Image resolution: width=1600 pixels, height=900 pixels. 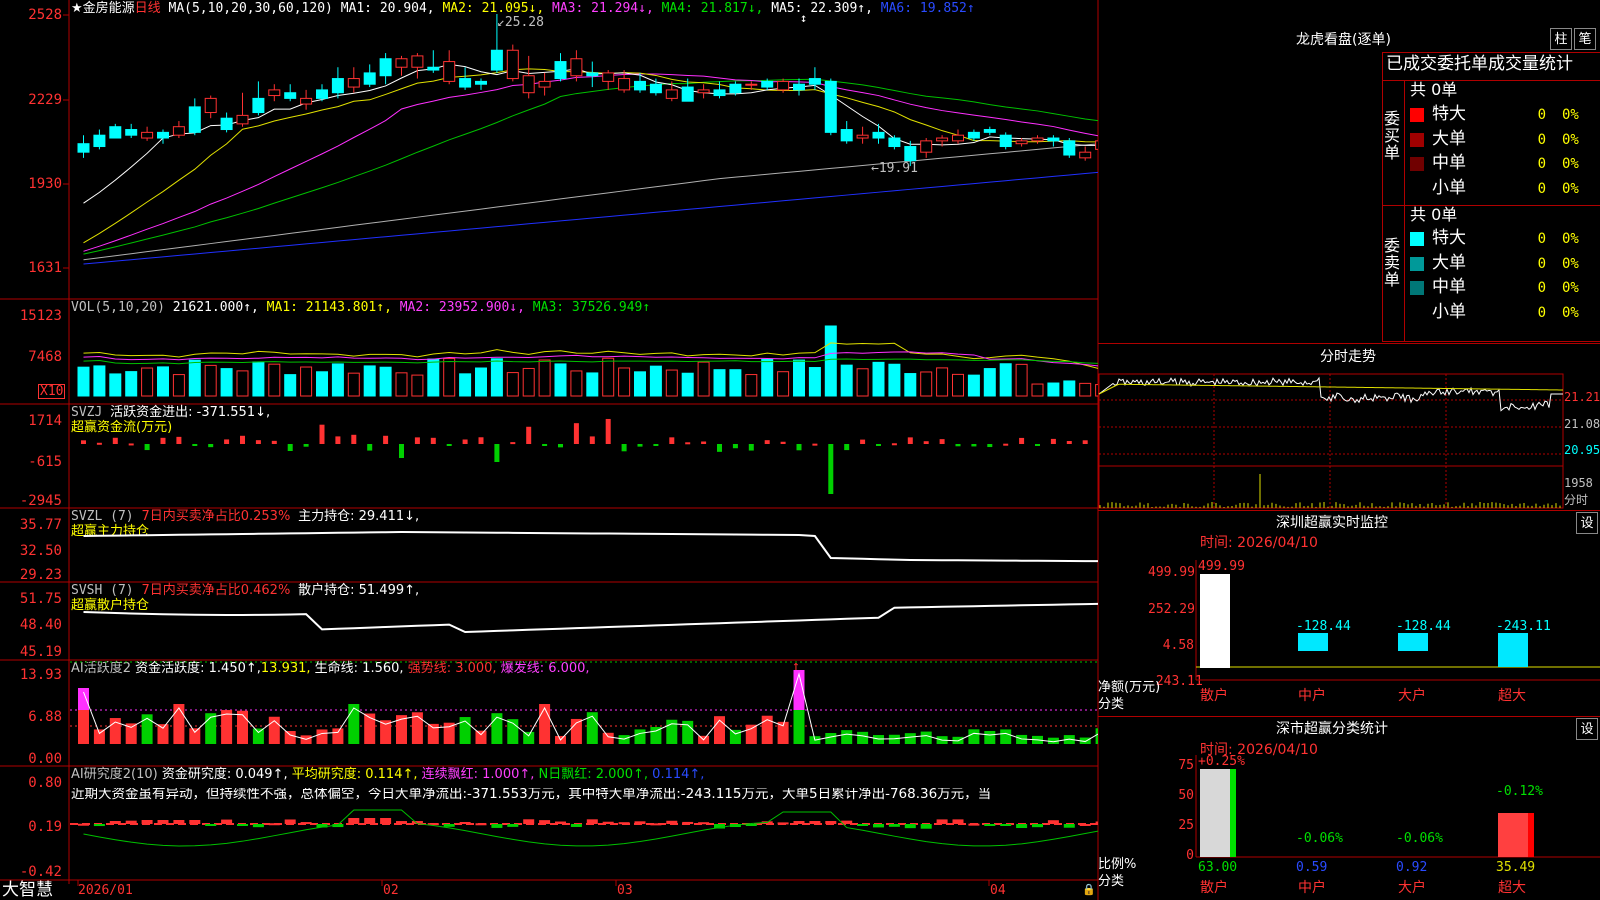 I want to click on svzj-axis-label: 1714, so click(x=45, y=421).